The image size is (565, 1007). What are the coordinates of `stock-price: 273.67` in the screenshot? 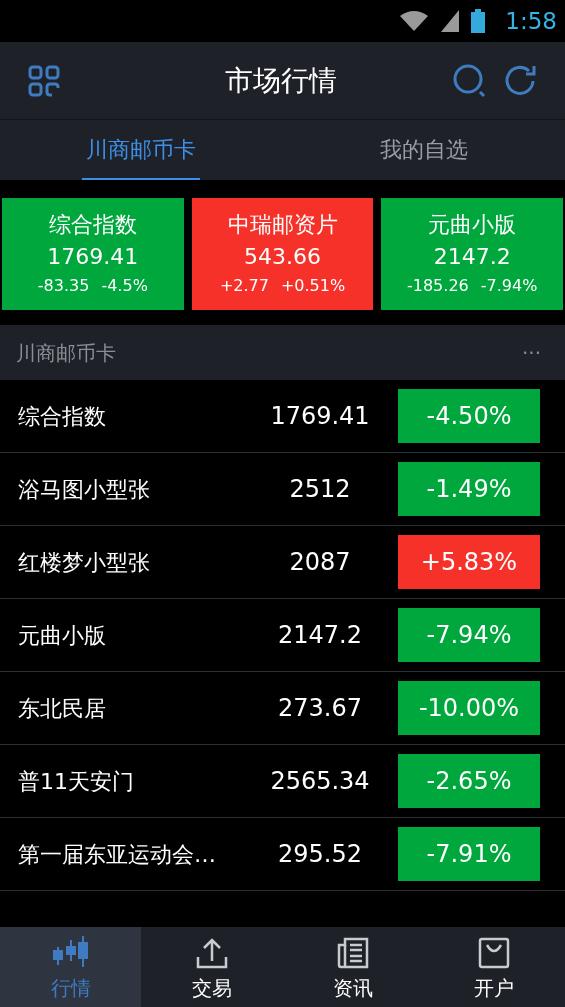 It's located at (320, 708).